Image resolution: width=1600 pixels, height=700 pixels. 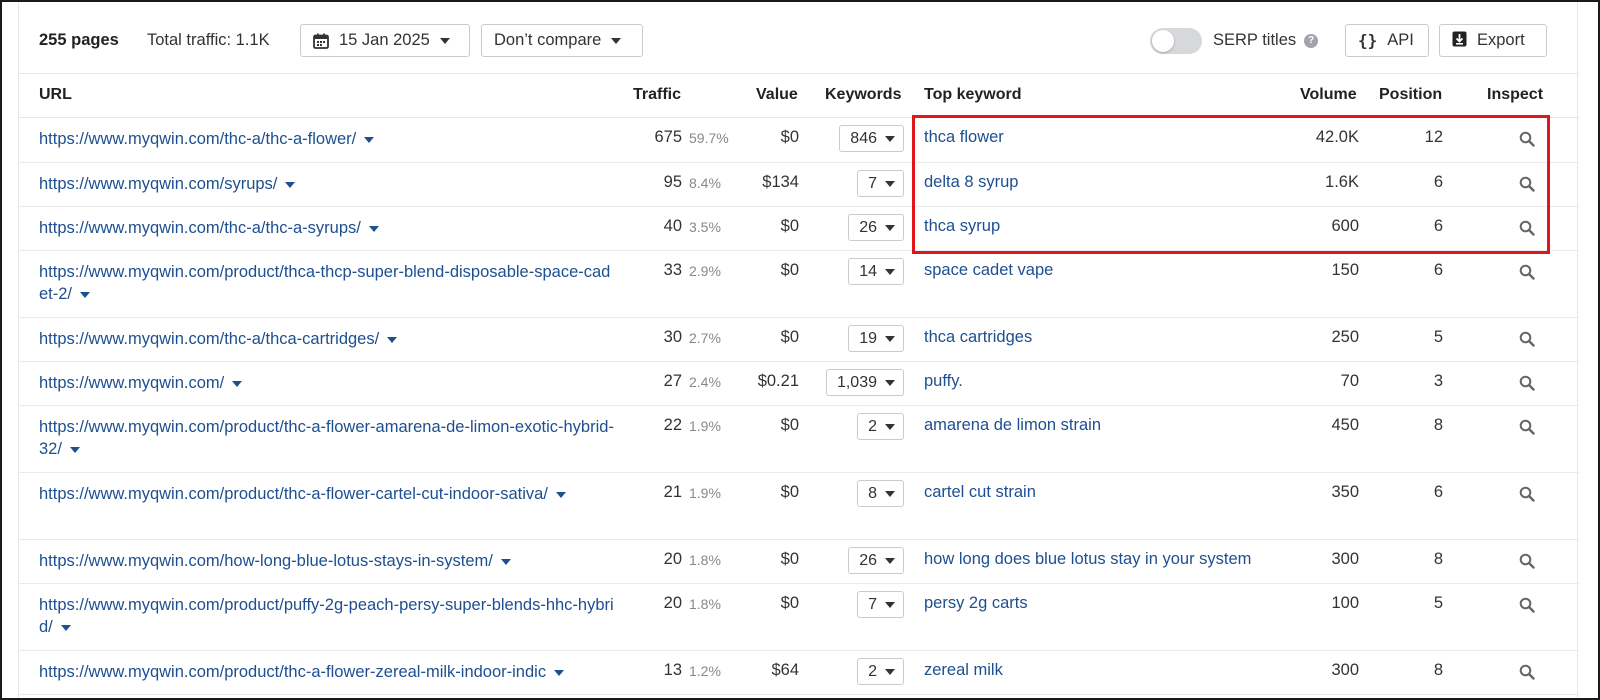 I want to click on keywords-count: 14, so click(x=868, y=271).